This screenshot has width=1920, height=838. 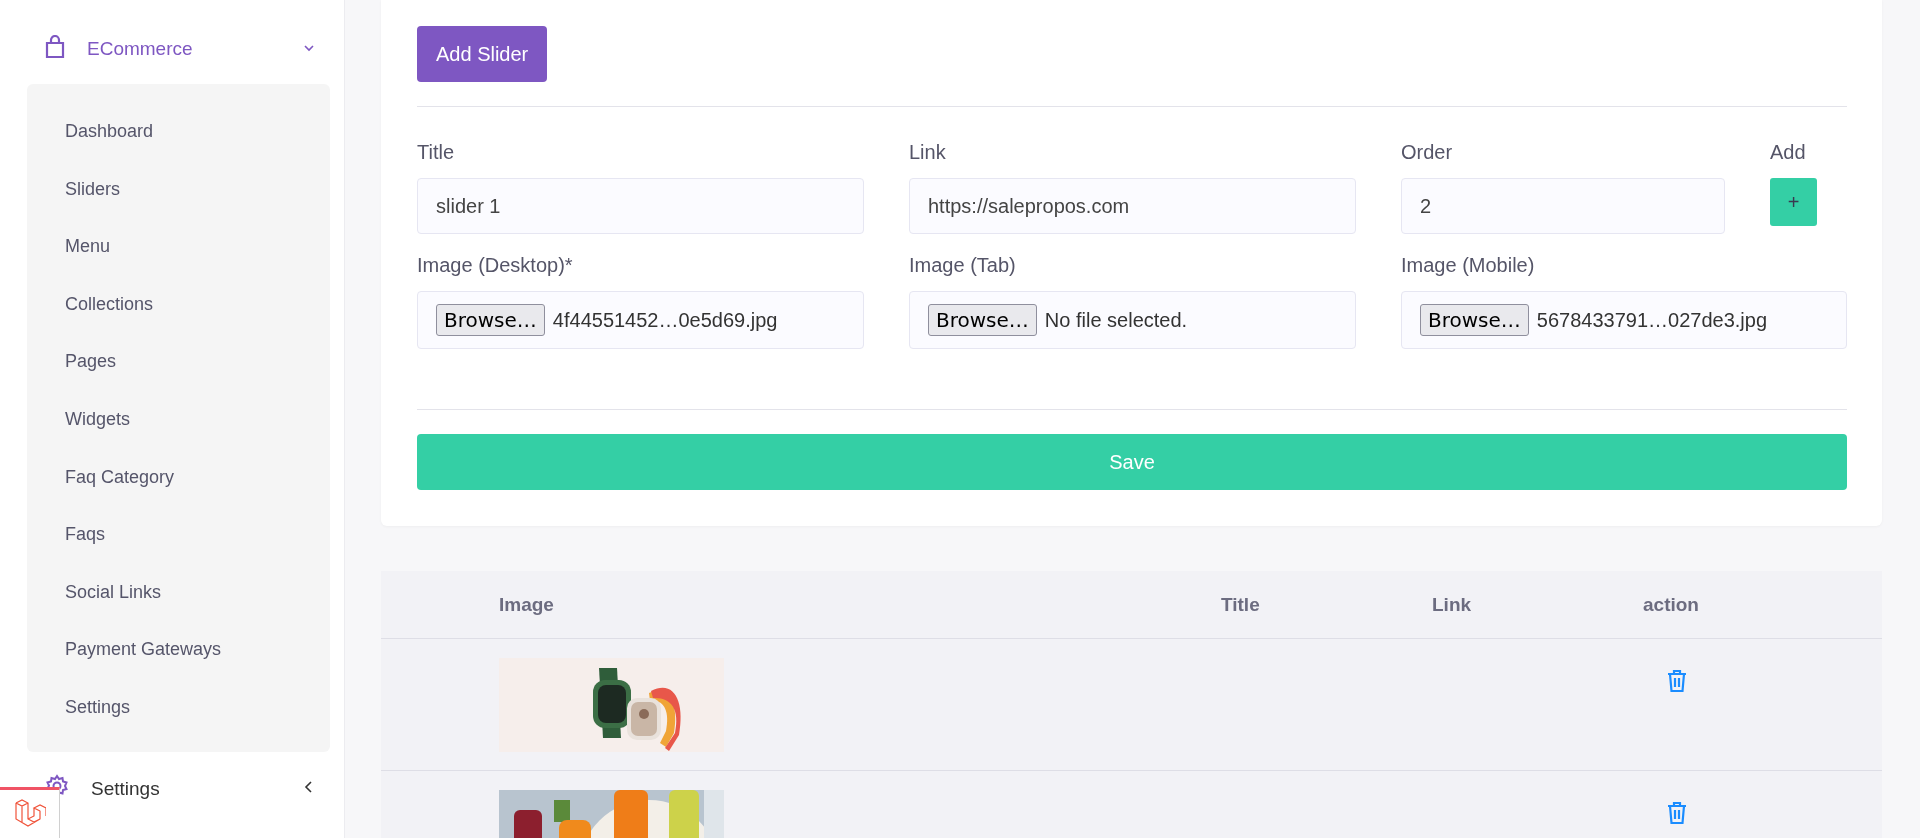 I want to click on menu-group: ECommerce, so click(x=172, y=42).